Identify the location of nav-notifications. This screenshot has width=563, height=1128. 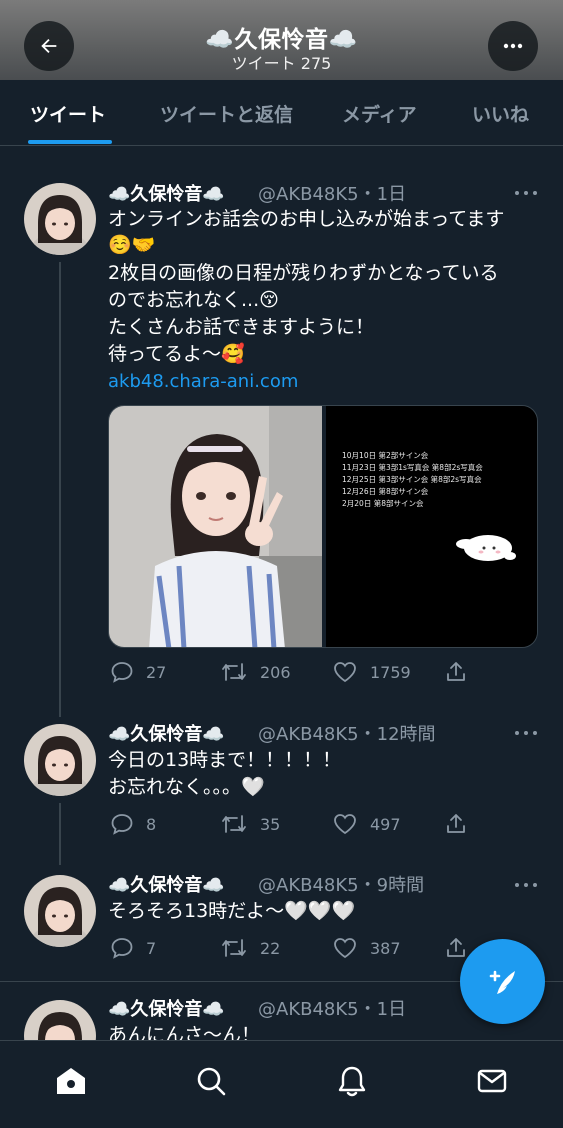
(352, 1081).